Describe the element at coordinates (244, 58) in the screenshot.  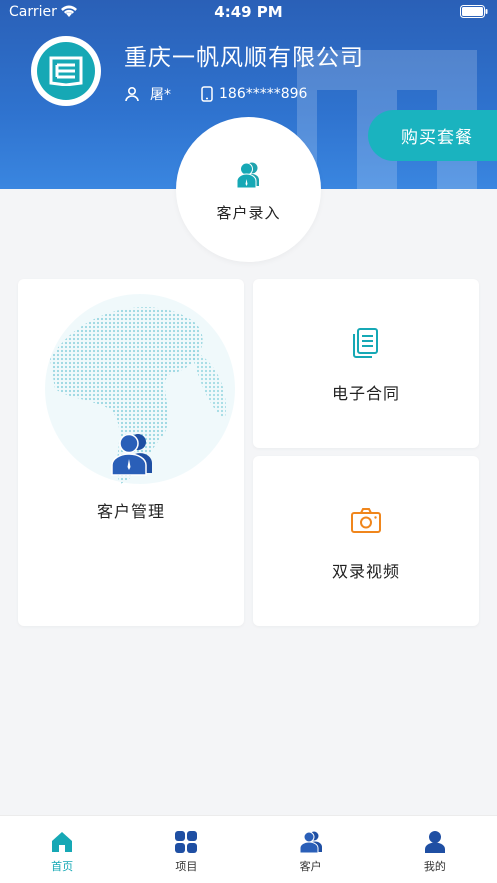
I see `company-name: 重庆一帆风顺有限公司` at that location.